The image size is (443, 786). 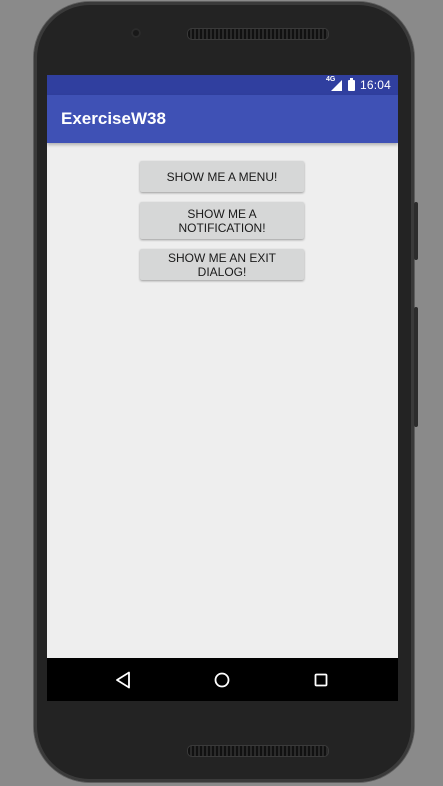 What do you see at coordinates (375, 85) in the screenshot?
I see `status-time: 16:04` at bounding box center [375, 85].